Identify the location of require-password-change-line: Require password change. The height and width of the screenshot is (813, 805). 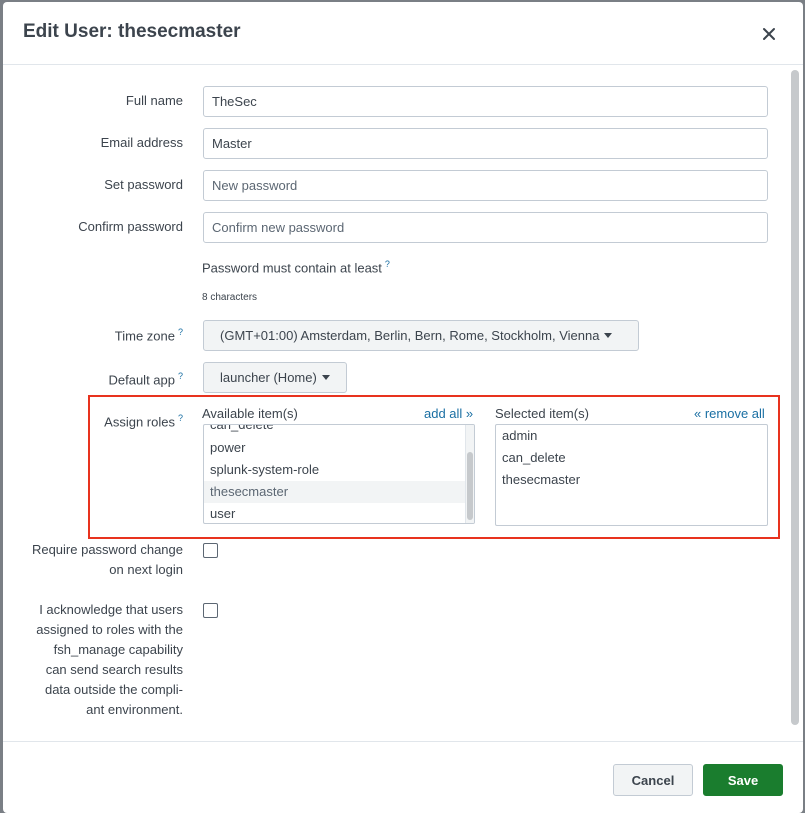
(107, 549).